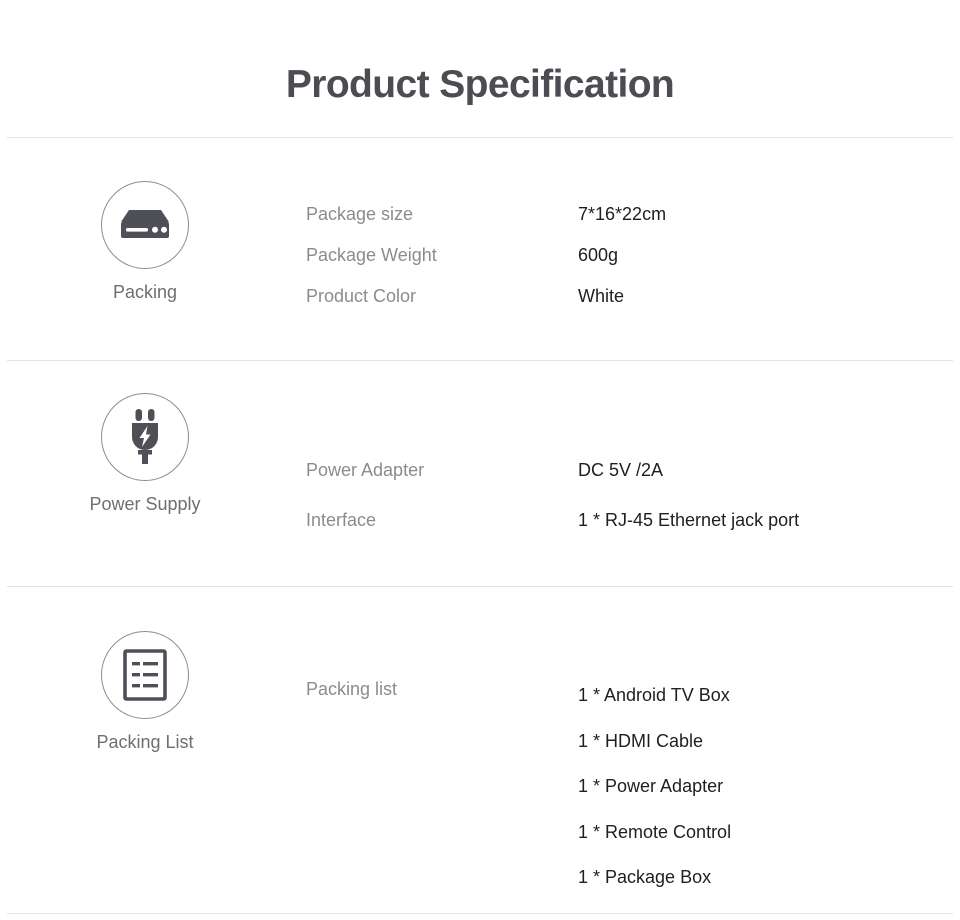  What do you see at coordinates (641, 740) in the screenshot?
I see `packing-list-item: 1 * HDMI Cable` at bounding box center [641, 740].